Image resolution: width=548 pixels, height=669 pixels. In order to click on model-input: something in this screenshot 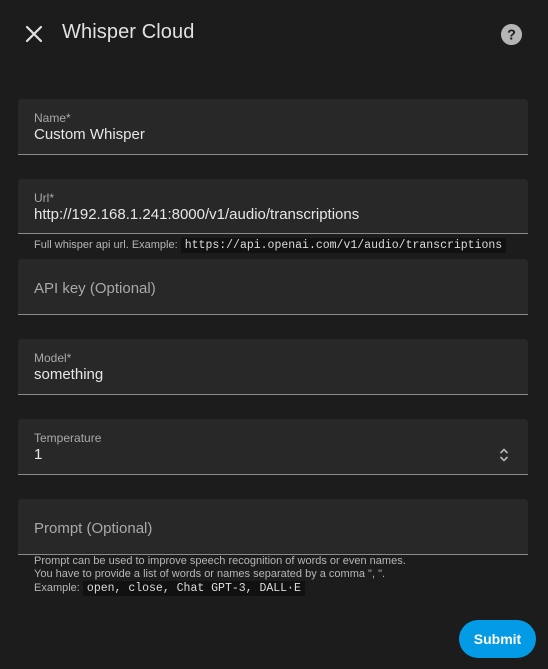, I will do `click(68, 374)`.